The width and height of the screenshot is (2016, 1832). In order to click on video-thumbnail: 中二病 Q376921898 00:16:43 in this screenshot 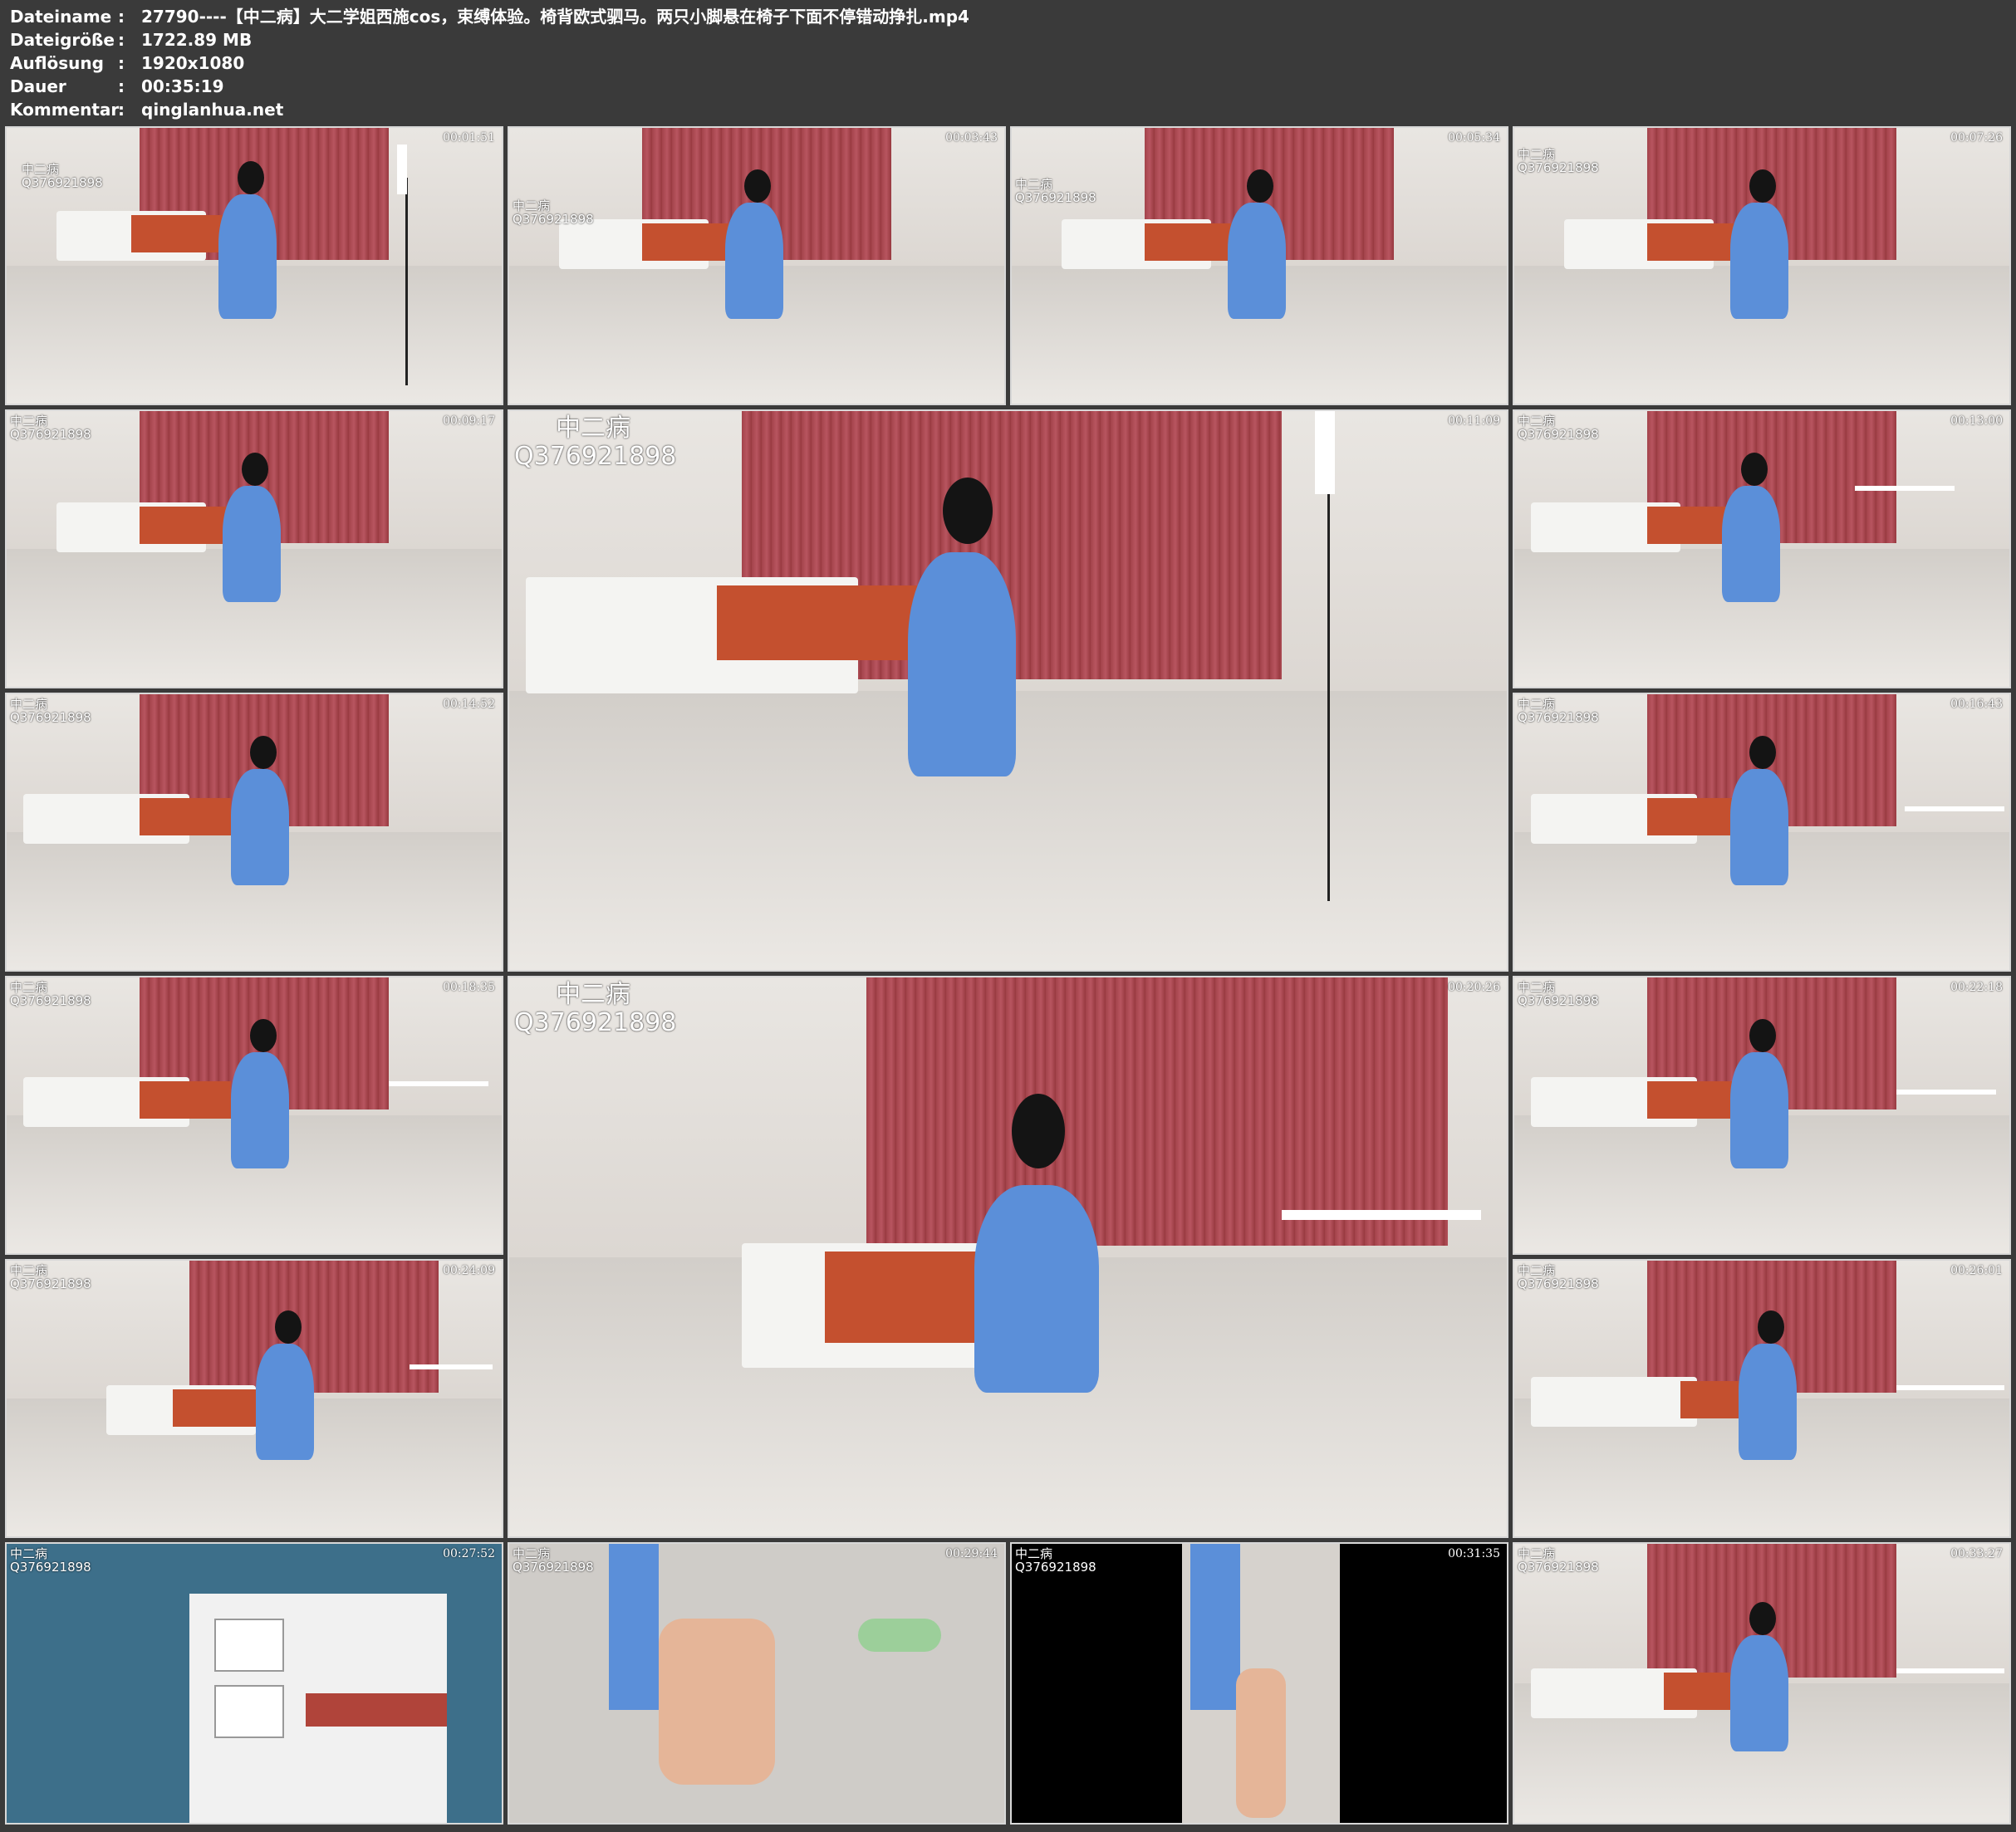, I will do `click(1762, 832)`.